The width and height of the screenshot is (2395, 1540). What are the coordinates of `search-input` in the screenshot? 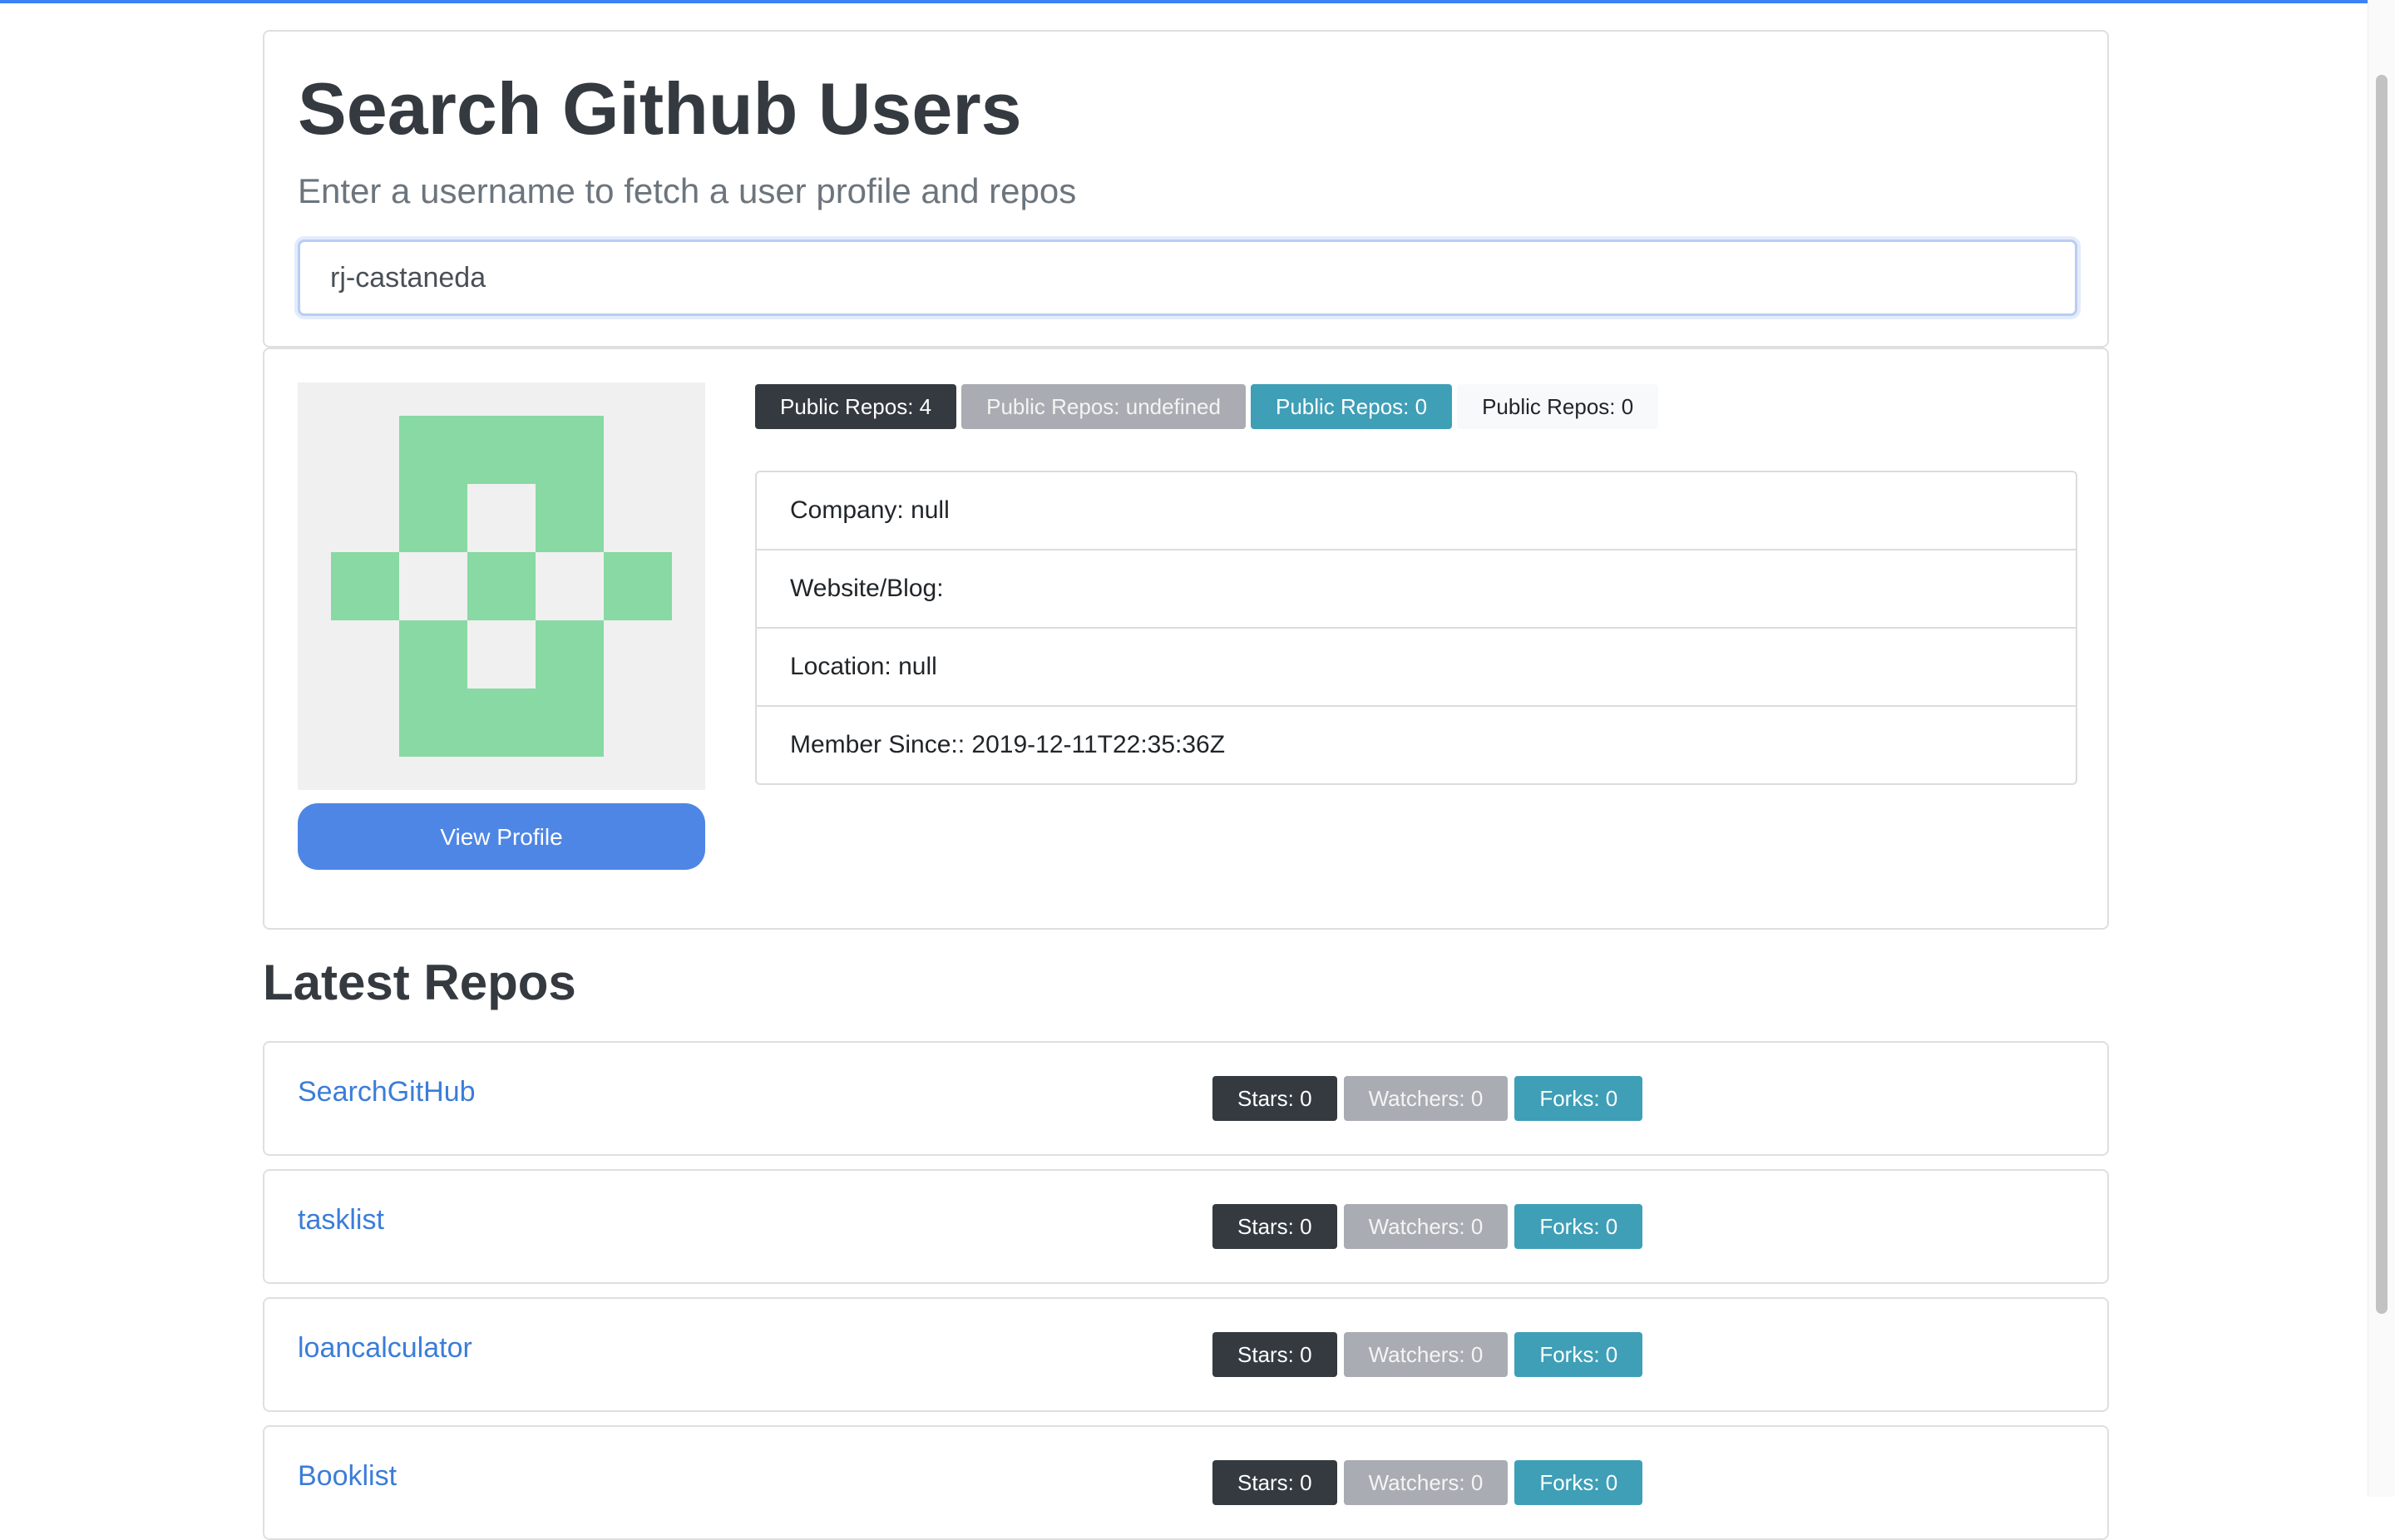 It's located at (1187, 278).